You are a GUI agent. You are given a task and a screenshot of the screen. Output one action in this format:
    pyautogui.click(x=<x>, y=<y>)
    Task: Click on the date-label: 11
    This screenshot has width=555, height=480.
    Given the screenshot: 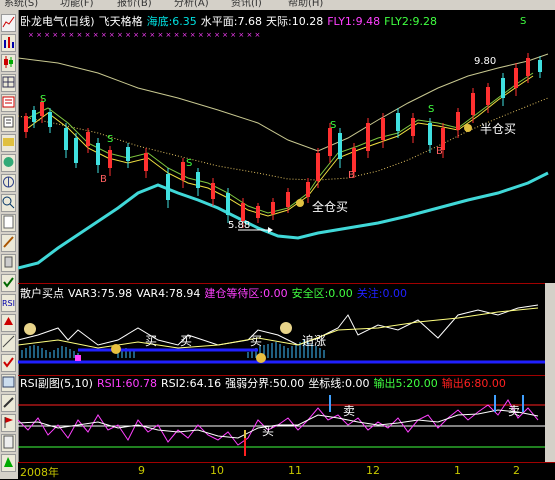 What is the action you would take?
    pyautogui.click(x=295, y=470)
    